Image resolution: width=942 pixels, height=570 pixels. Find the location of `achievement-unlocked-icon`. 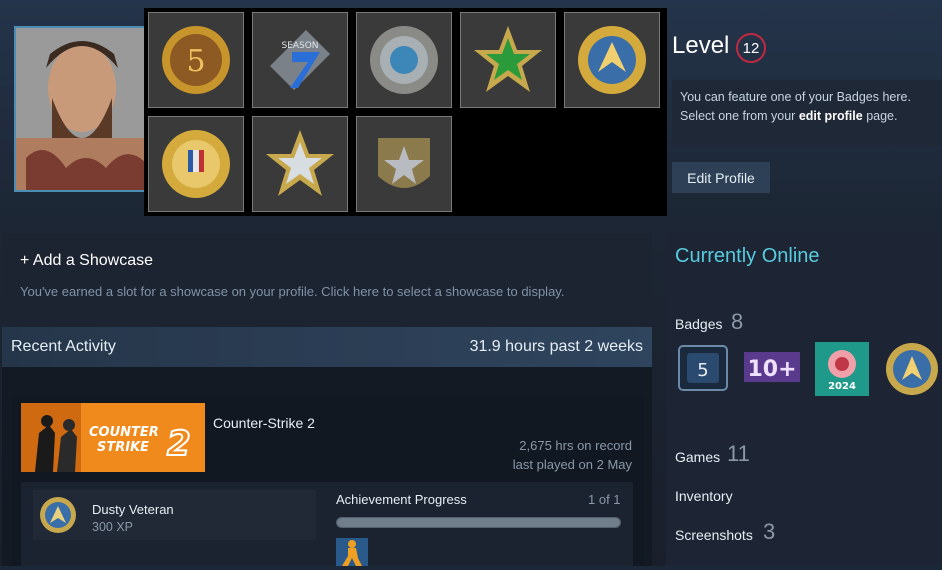

achievement-unlocked-icon is located at coordinates (352, 552).